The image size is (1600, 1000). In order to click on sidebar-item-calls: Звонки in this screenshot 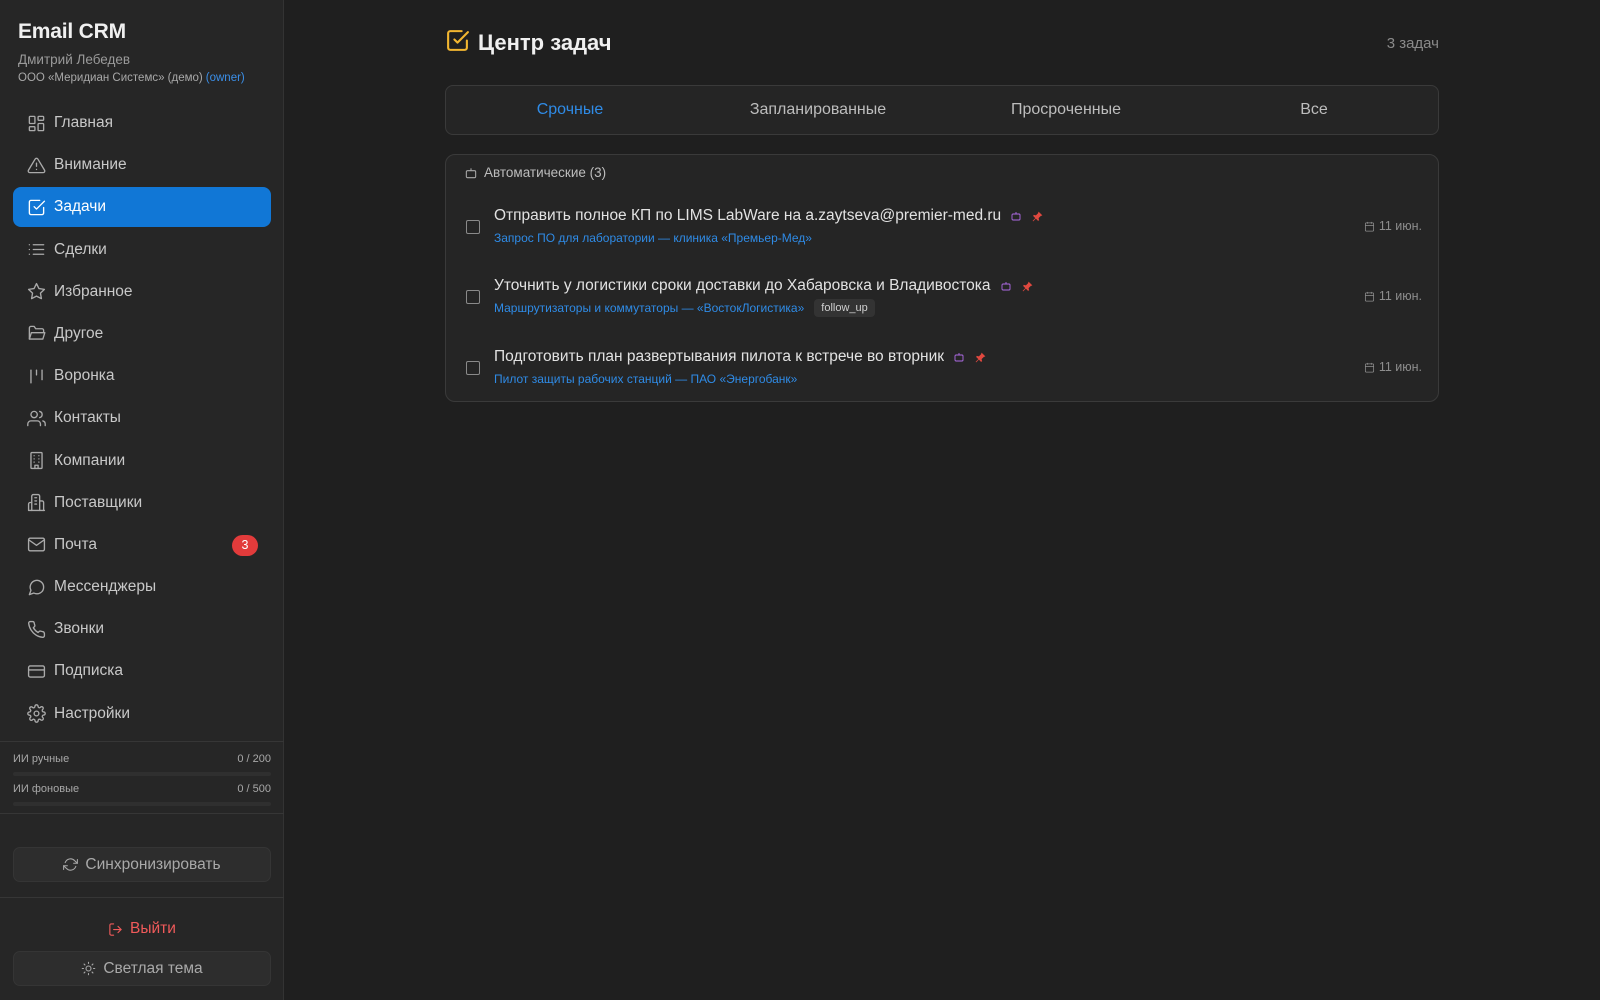, I will do `click(142, 629)`.